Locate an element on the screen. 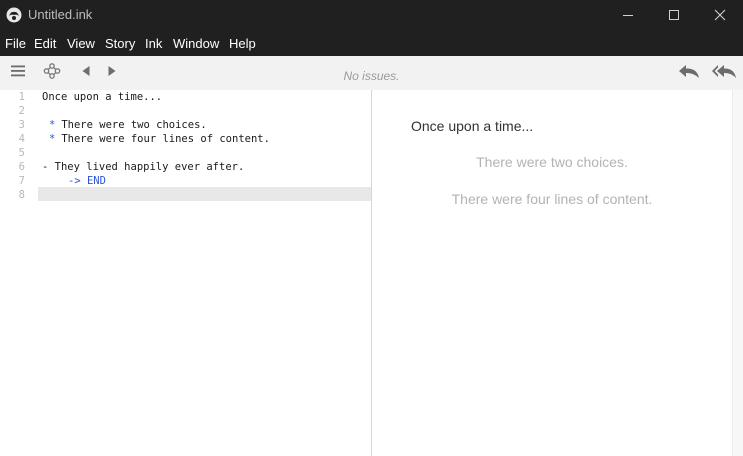 This screenshot has width=743, height=456. line-number: 4 is located at coordinates (21, 139).